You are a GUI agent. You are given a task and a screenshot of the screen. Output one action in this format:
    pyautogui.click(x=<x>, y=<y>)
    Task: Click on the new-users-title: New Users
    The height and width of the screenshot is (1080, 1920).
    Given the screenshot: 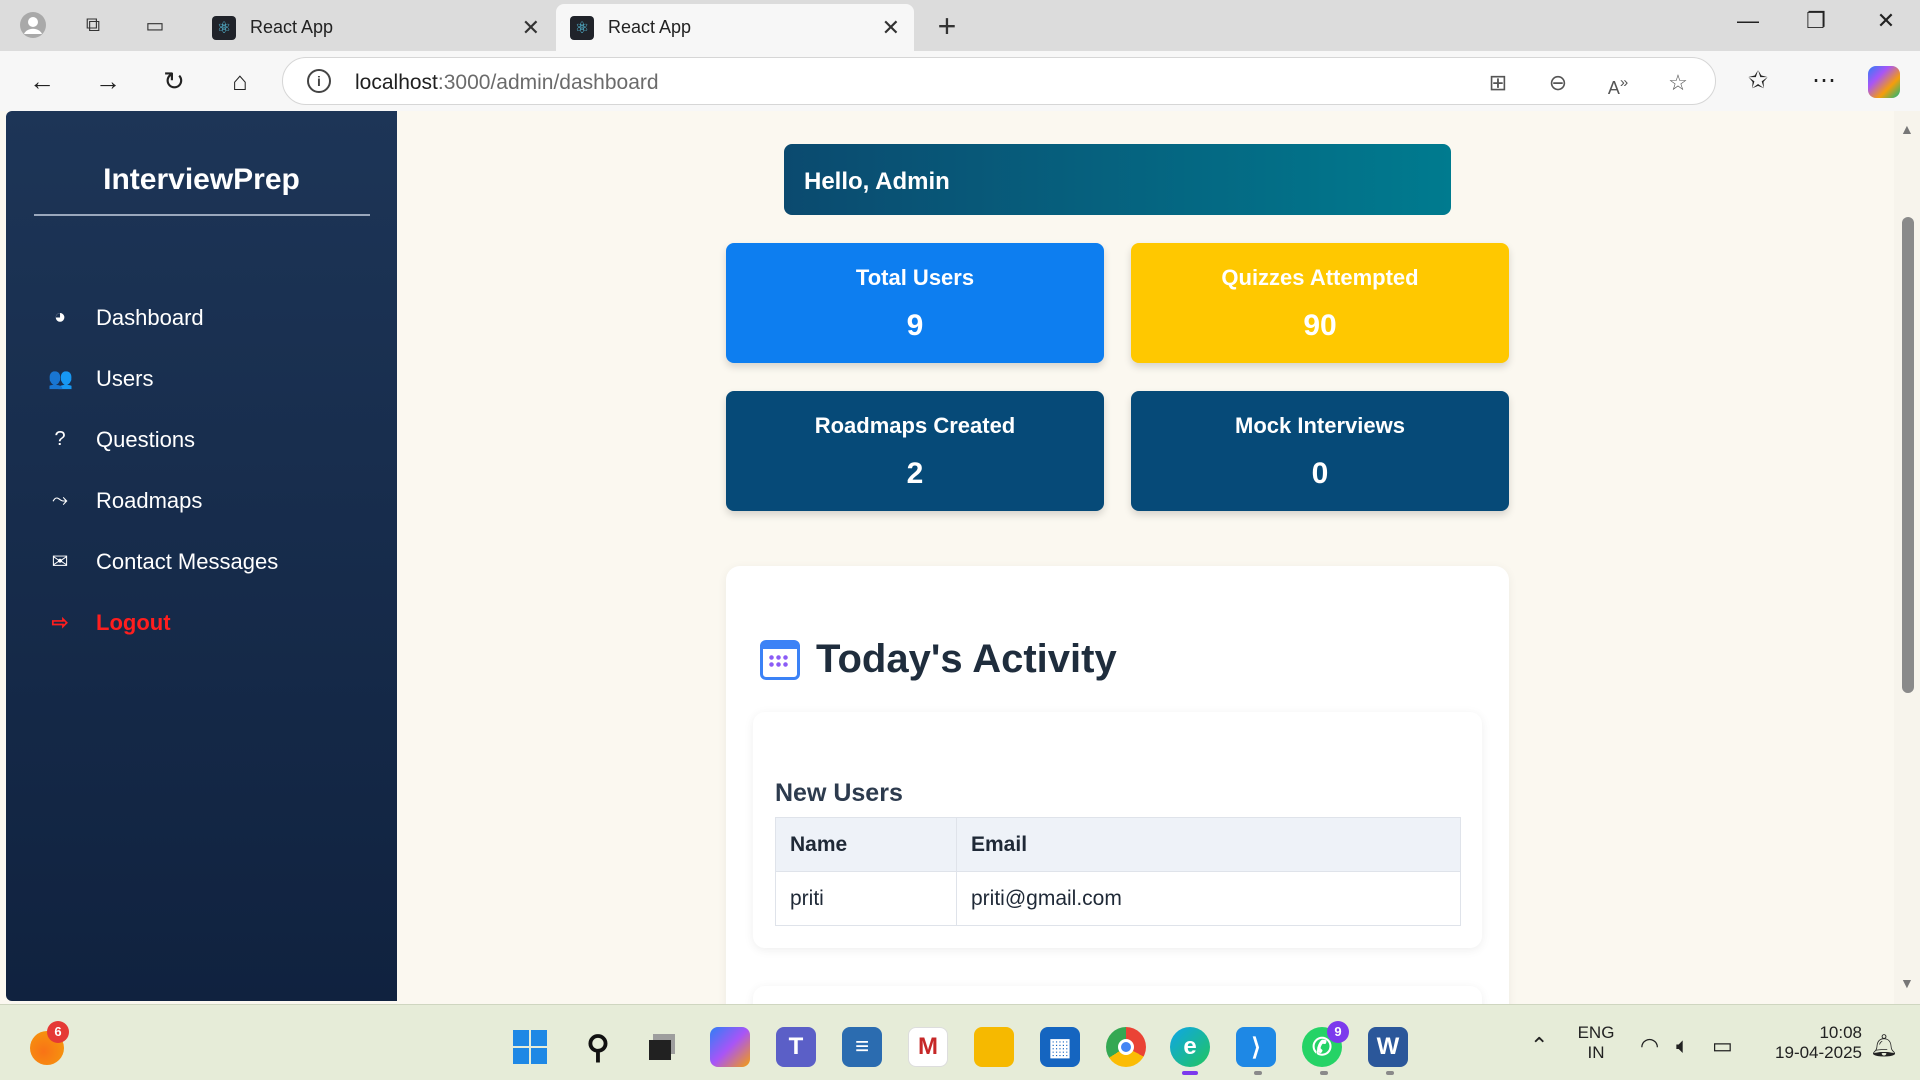 What is the action you would take?
    pyautogui.click(x=839, y=793)
    